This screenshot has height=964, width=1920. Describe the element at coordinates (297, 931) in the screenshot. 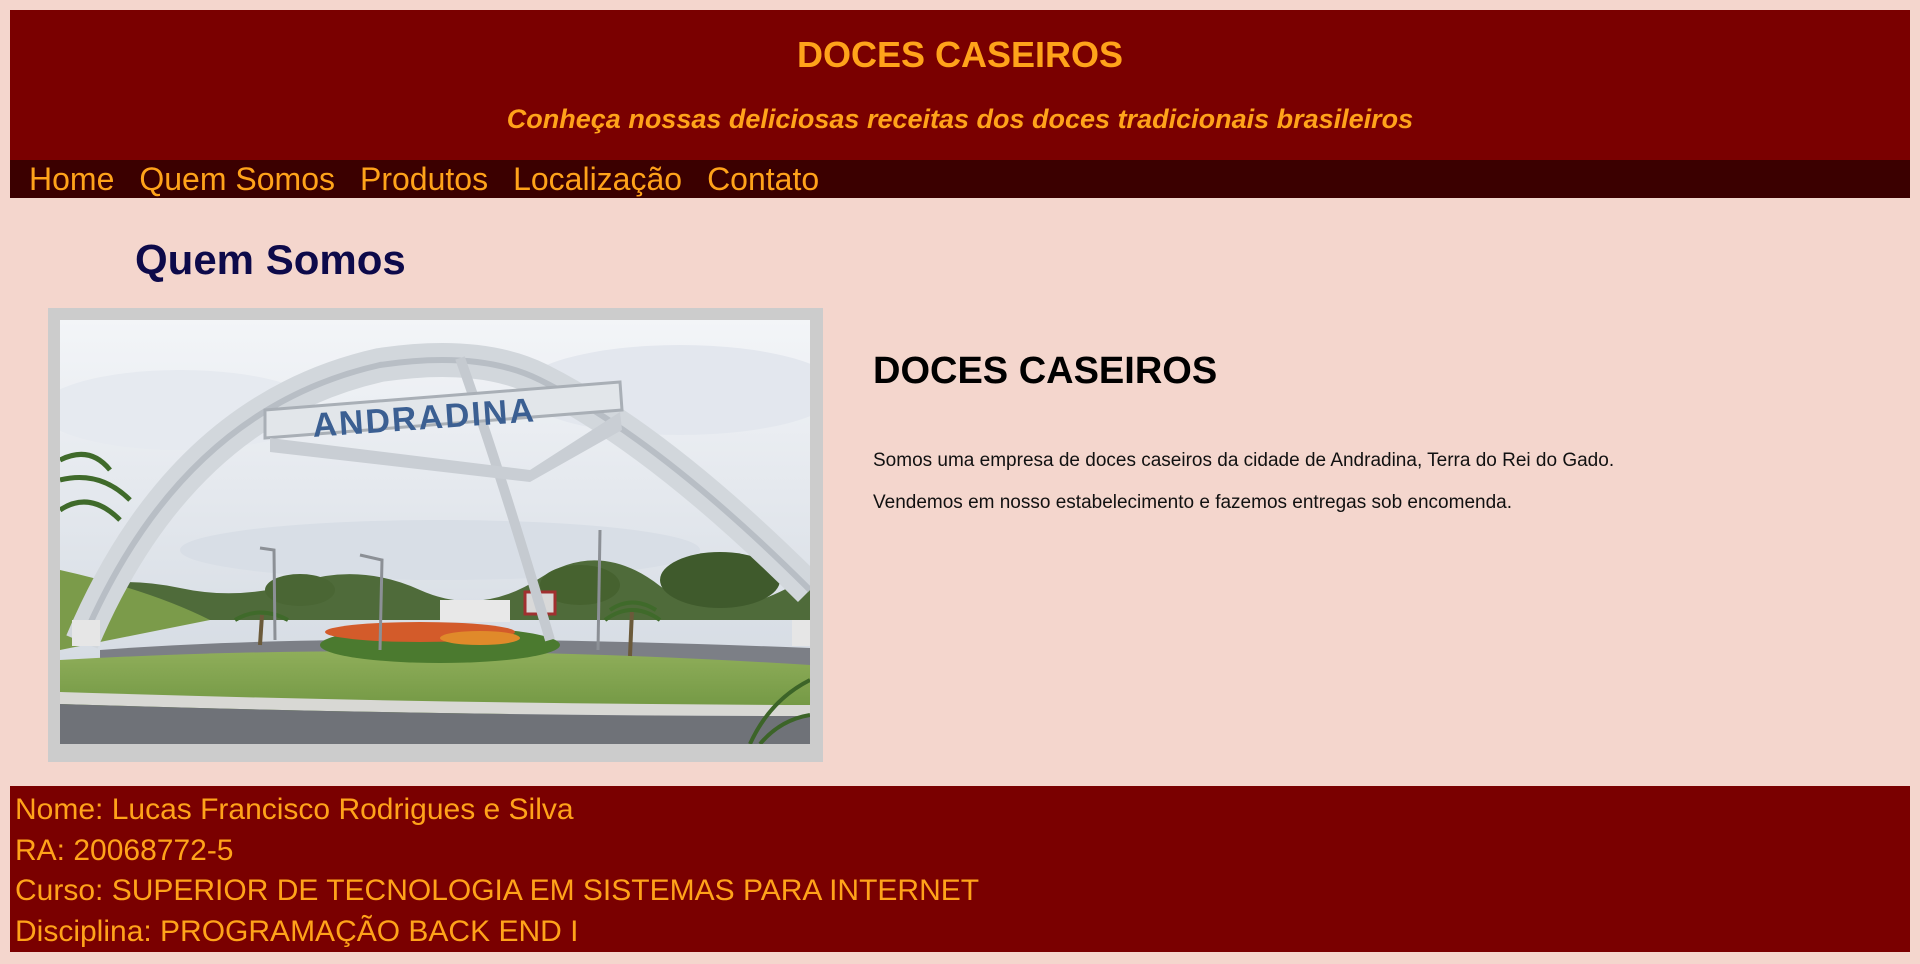

I see `footer-discipline: Disciplina: PROGRAMAÇÃO BACK END I` at that location.